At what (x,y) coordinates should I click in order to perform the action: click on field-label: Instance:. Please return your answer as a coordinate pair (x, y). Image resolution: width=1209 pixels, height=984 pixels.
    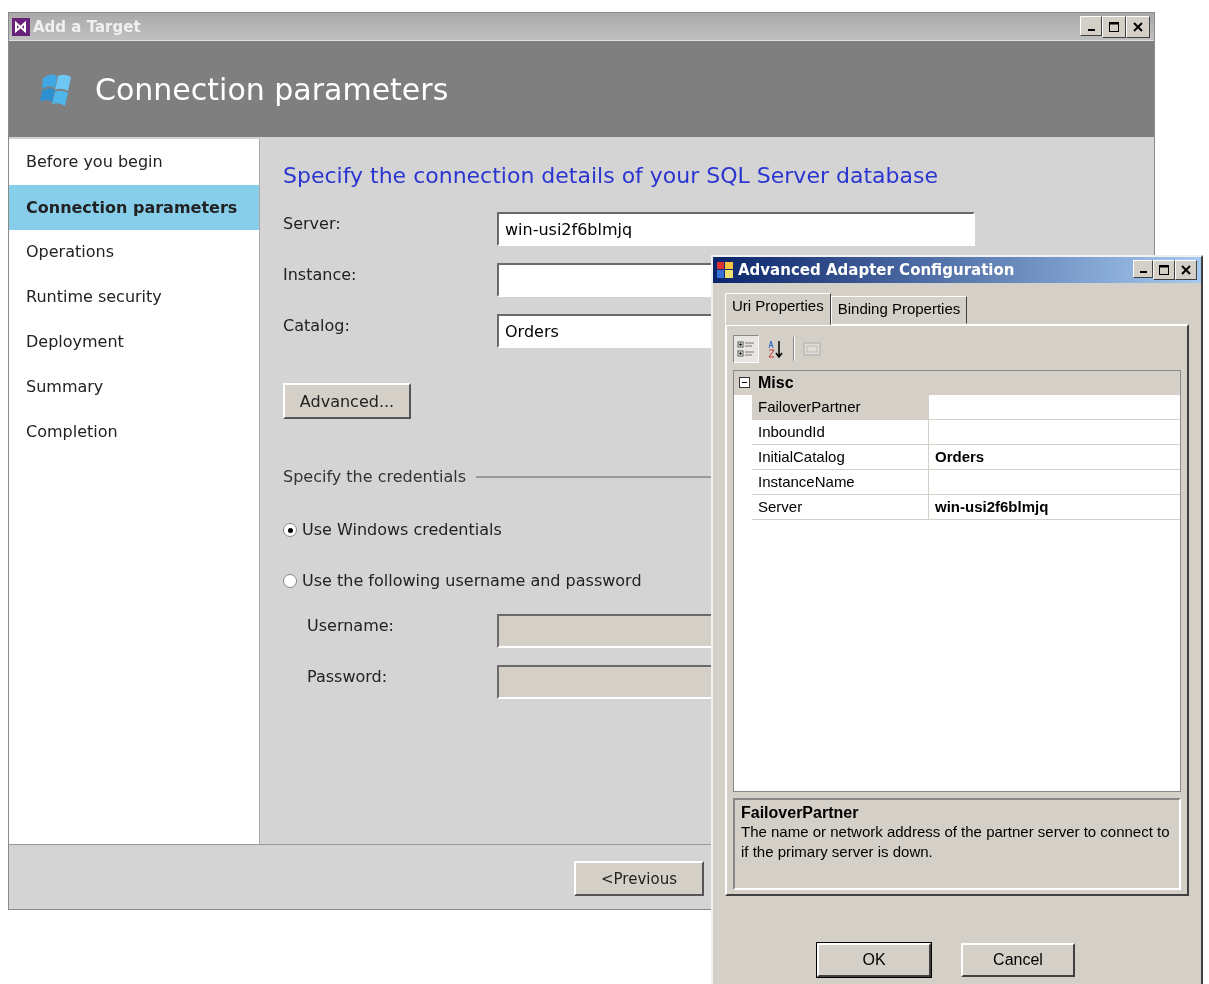
    Looking at the image, I should click on (320, 274).